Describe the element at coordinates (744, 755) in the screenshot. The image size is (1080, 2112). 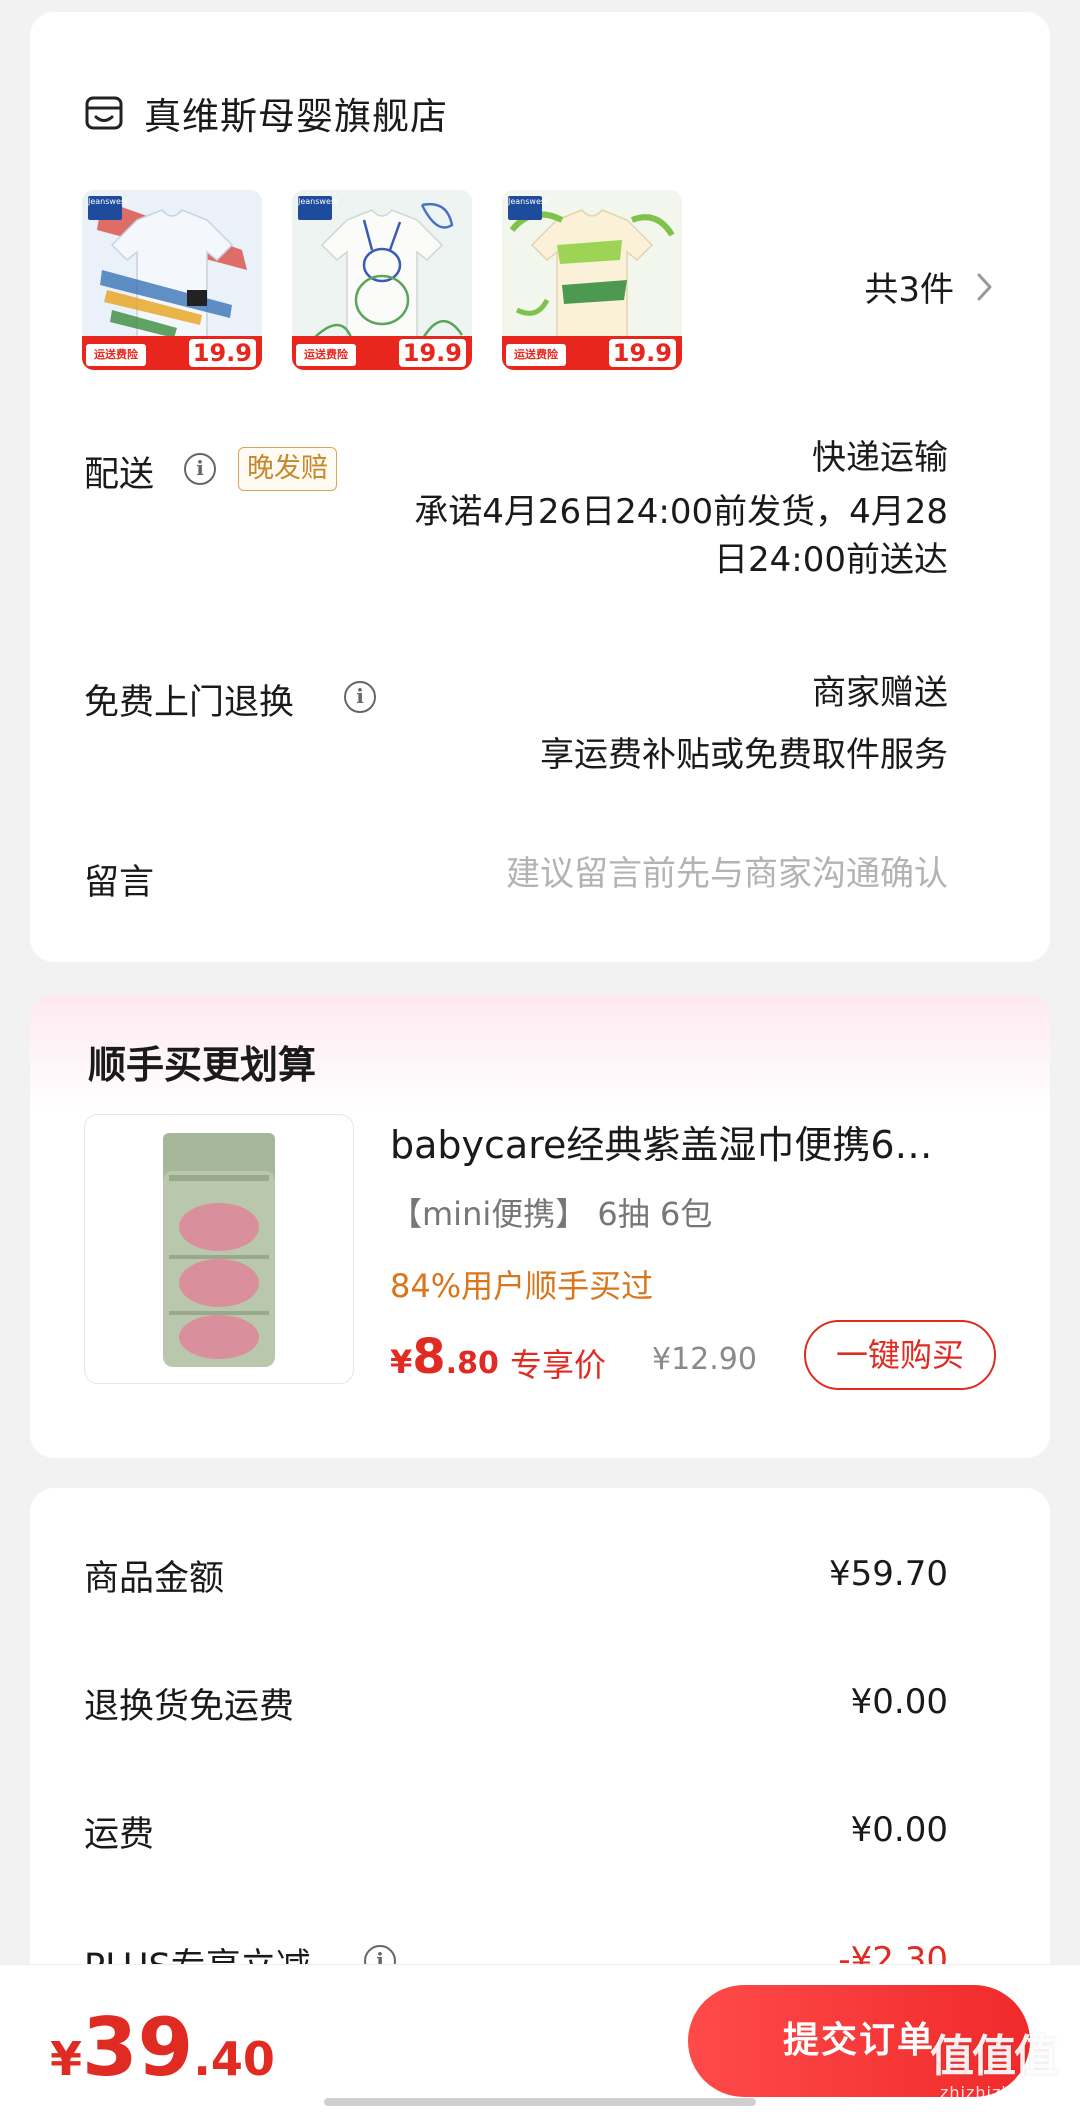
I see `free-return-detail: 享运费补贴或免费取件服务` at that location.